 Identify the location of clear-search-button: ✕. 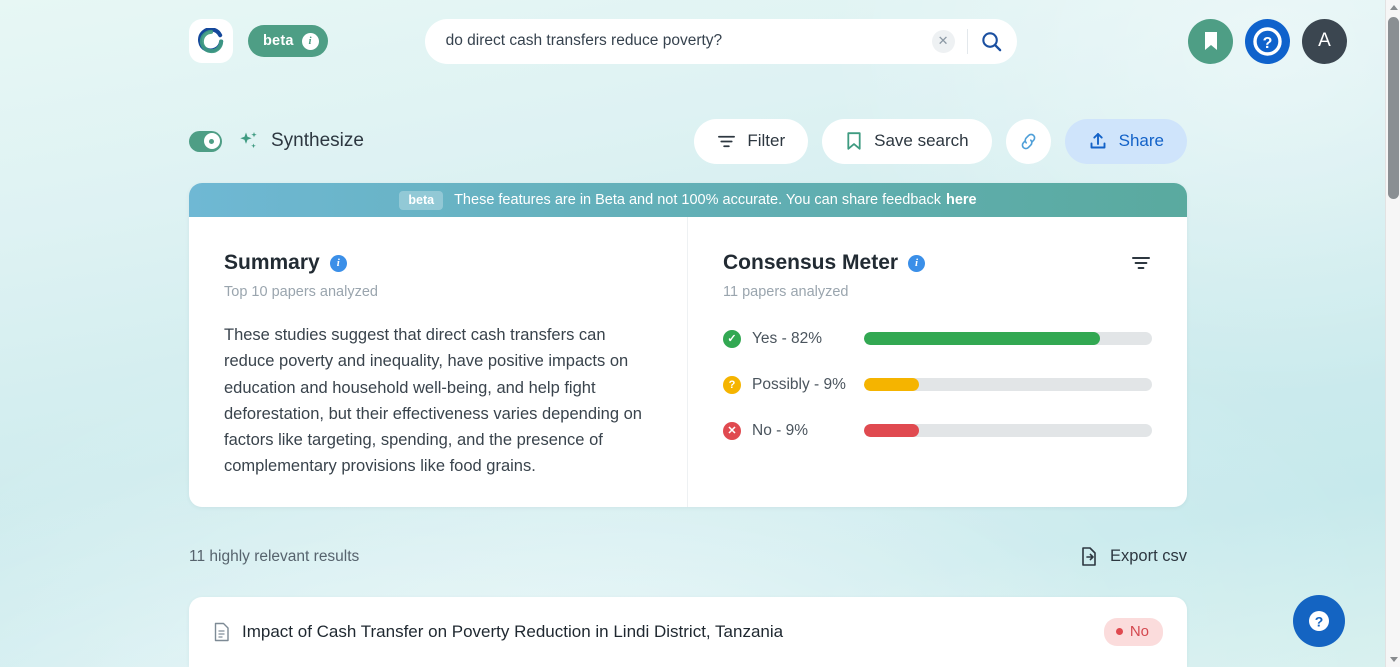
(943, 41).